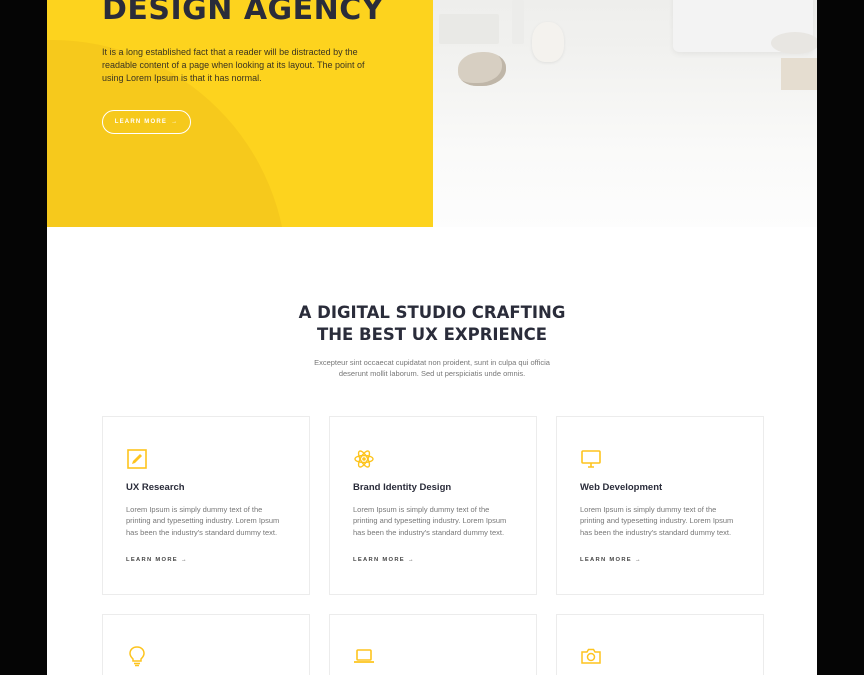 The height and width of the screenshot is (675, 864). I want to click on learn-more-label: LEARN MORE, so click(141, 122).